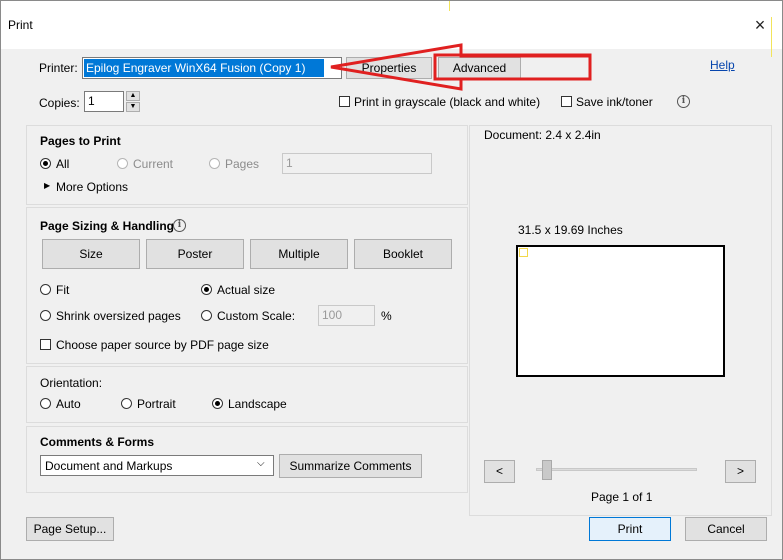 Image resolution: width=783 pixels, height=560 pixels. Describe the element at coordinates (512, 67) in the screenshot. I see `annotation-box` at that location.